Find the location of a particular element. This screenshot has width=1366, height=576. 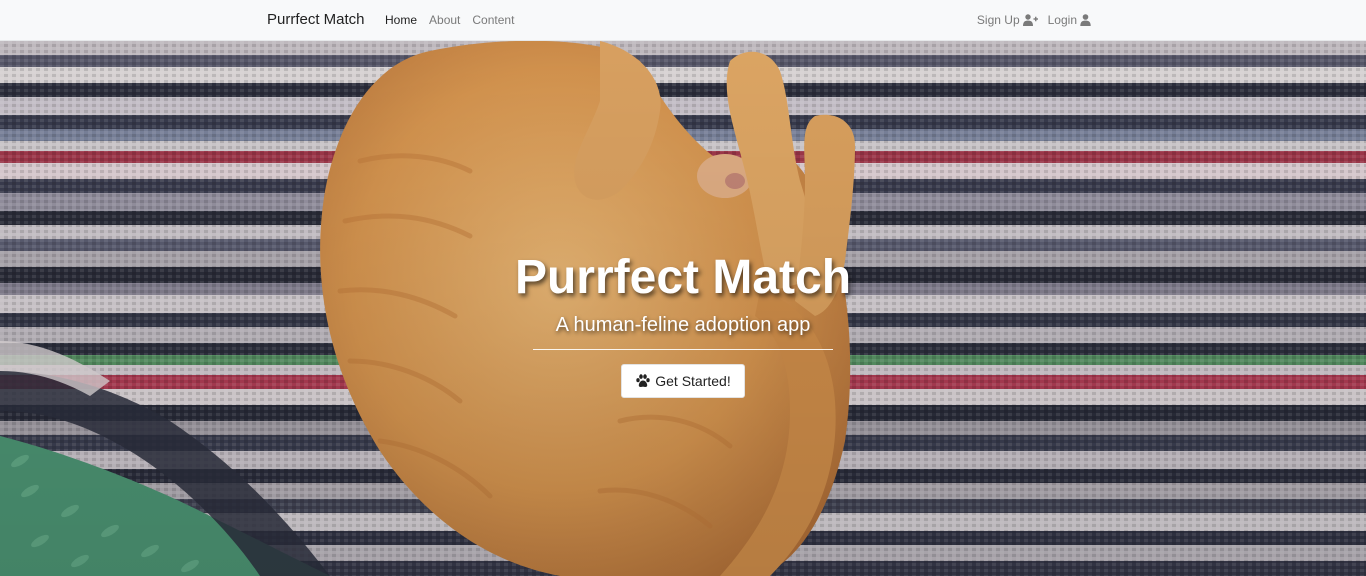

hero-subtitle: A human-feline adoption app is located at coordinates (683, 325).